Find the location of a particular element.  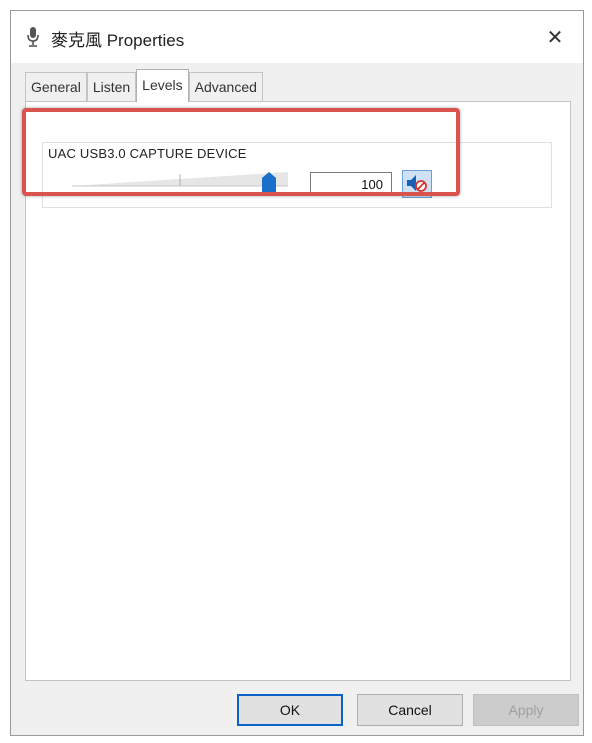

tab-strip: General Listen Levels Advanced is located at coordinates (144, 85).